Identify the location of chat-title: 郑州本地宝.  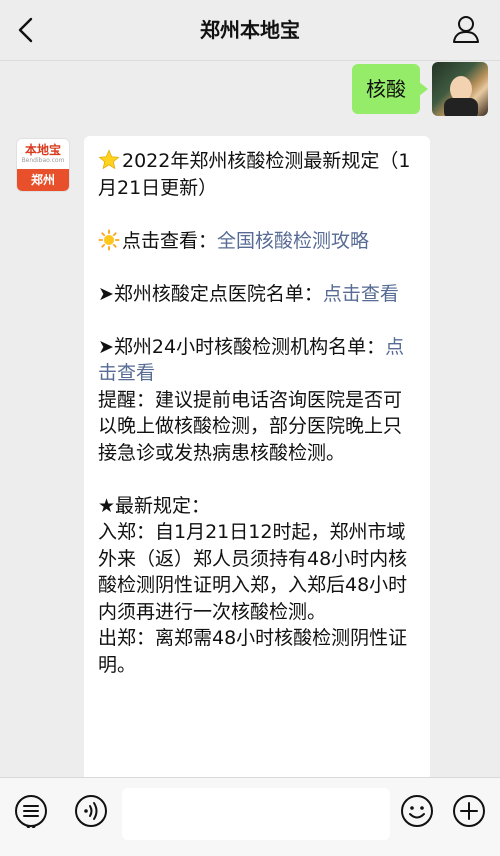
(250, 30).